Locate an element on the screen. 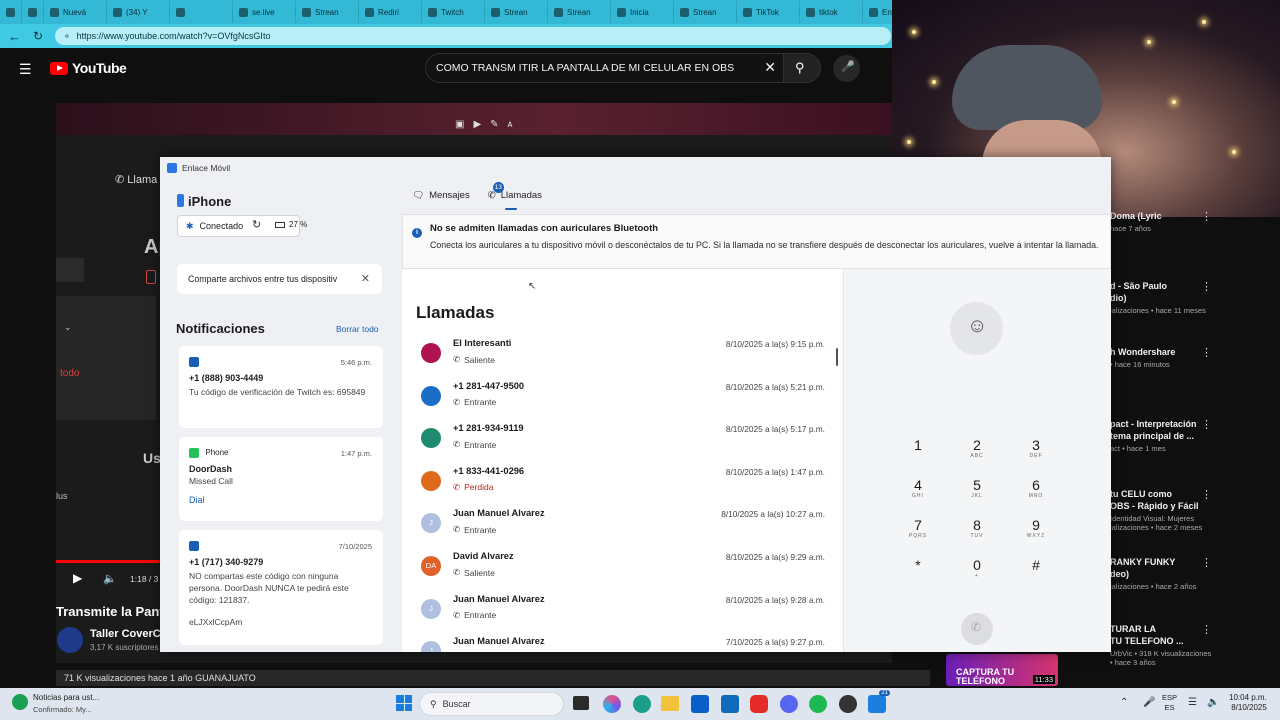 This screenshot has width=1280, height=720. translate-icon: ᴀ is located at coordinates (510, 124).